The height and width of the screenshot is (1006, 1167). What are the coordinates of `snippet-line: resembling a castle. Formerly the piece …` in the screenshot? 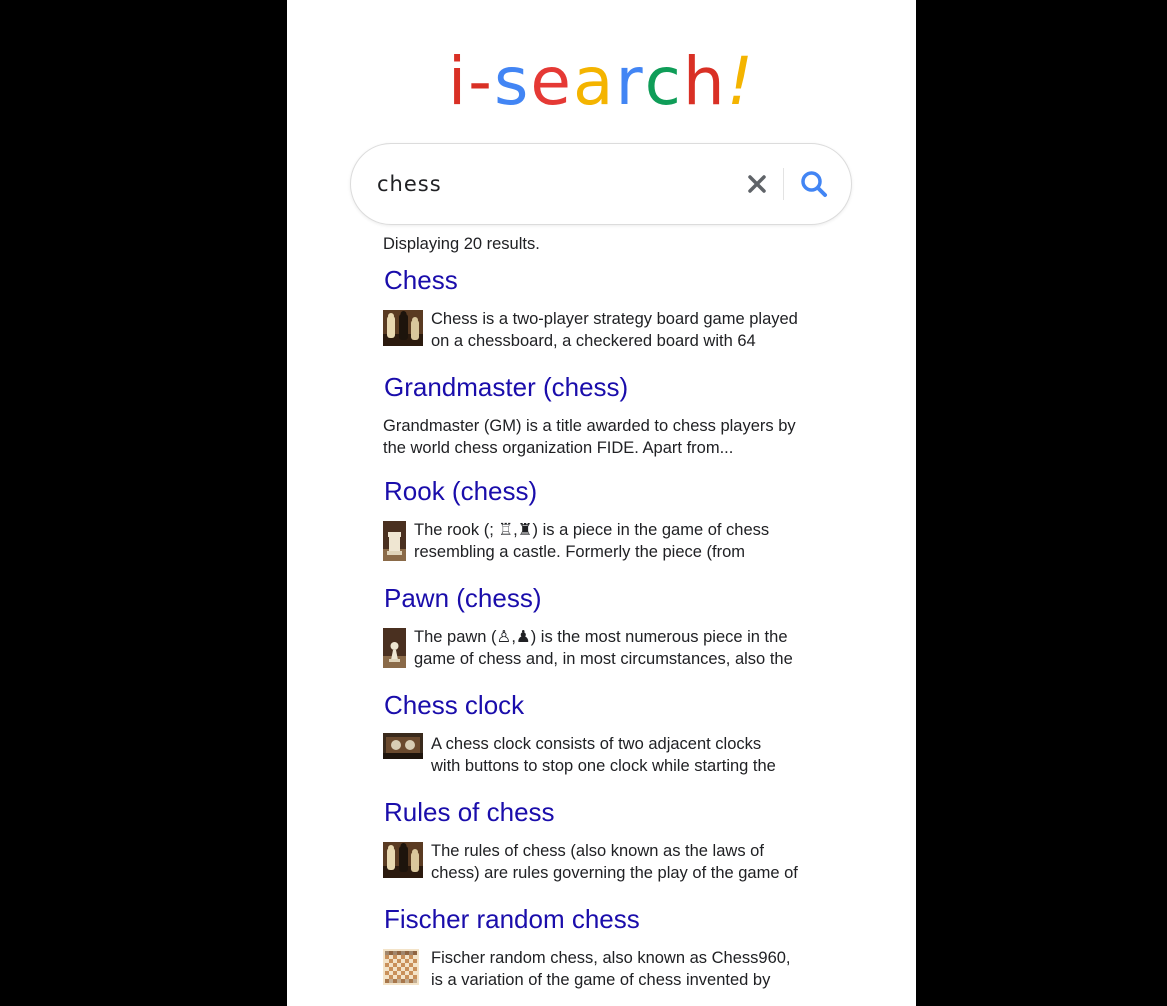 It's located at (580, 552).